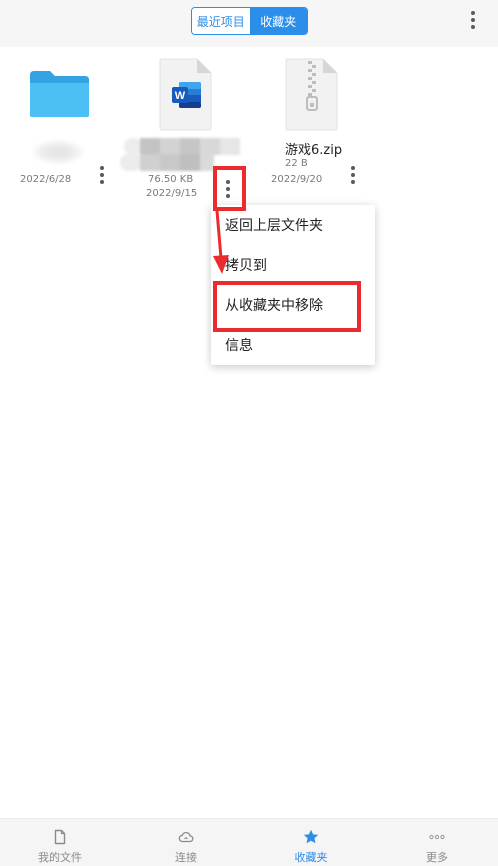 Image resolution: width=498 pixels, height=866 pixels. Describe the element at coordinates (172, 193) in the screenshot. I see `file-date: 2022/9/15` at that location.